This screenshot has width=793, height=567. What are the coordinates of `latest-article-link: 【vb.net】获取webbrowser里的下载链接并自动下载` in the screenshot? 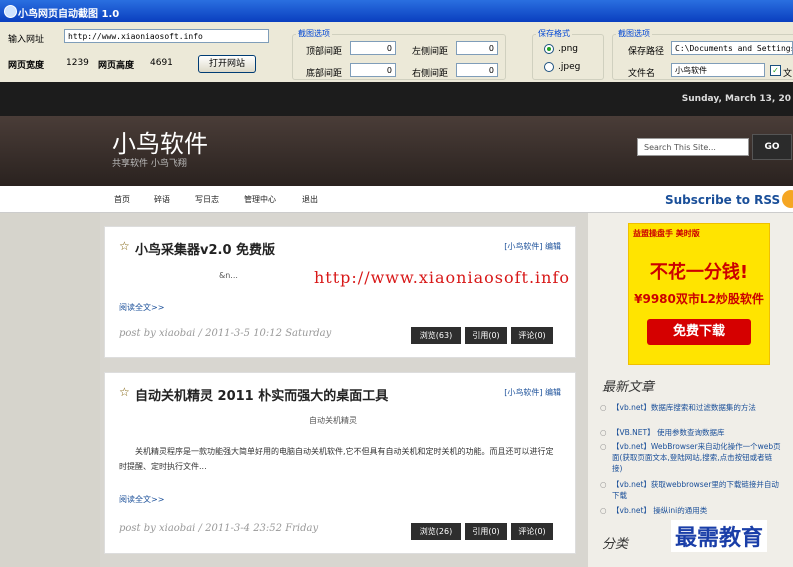 It's located at (691, 490).